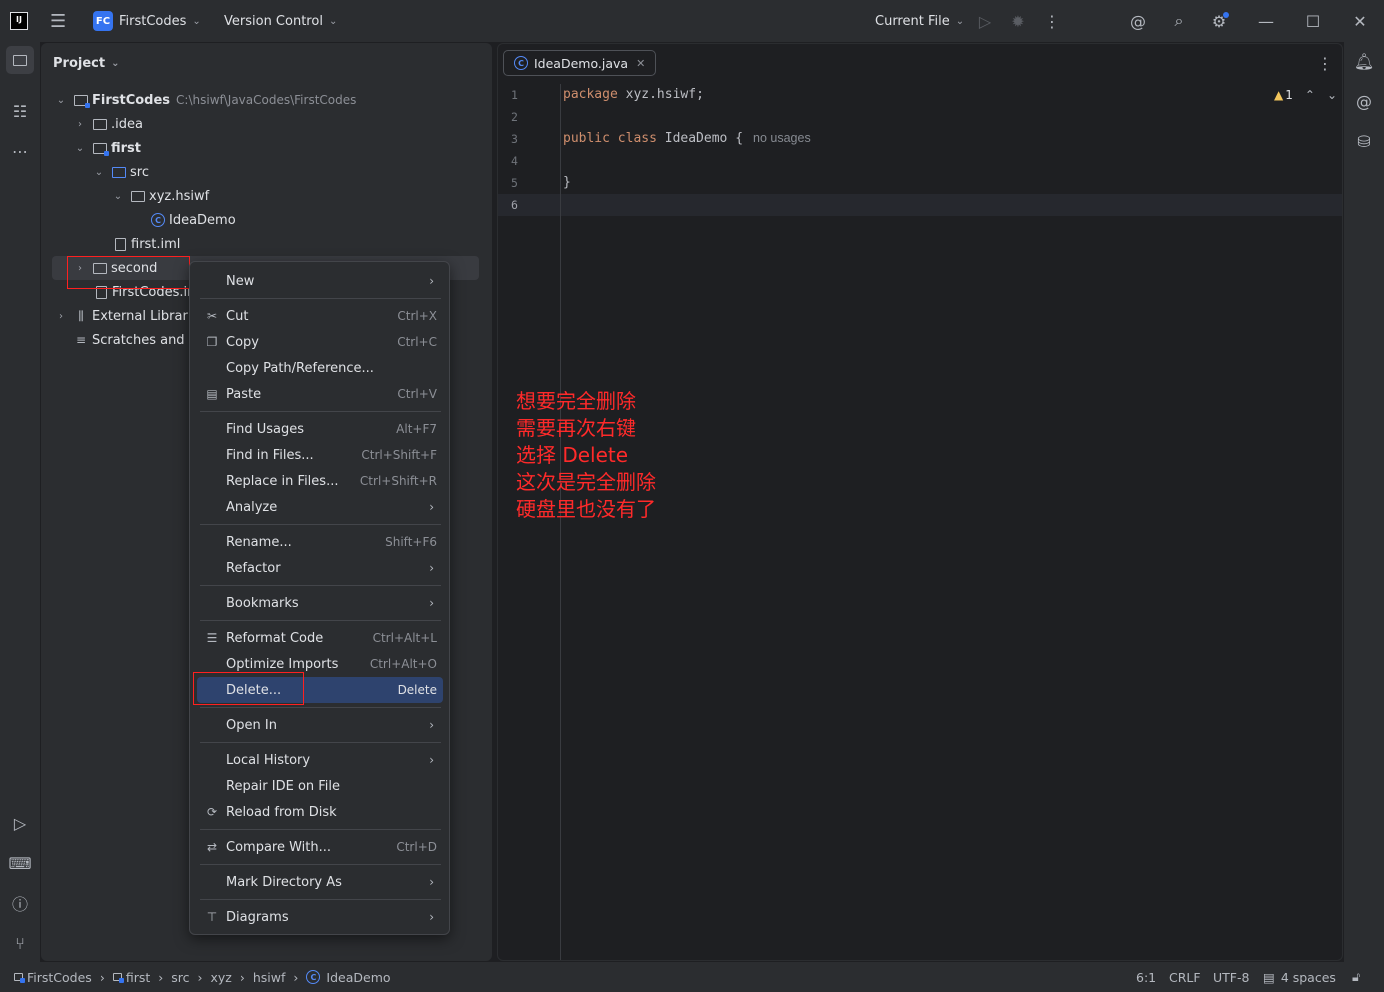  I want to click on menu-item-find-in-files: Find in Files... Ctrl+Shift+F, so click(320, 455).